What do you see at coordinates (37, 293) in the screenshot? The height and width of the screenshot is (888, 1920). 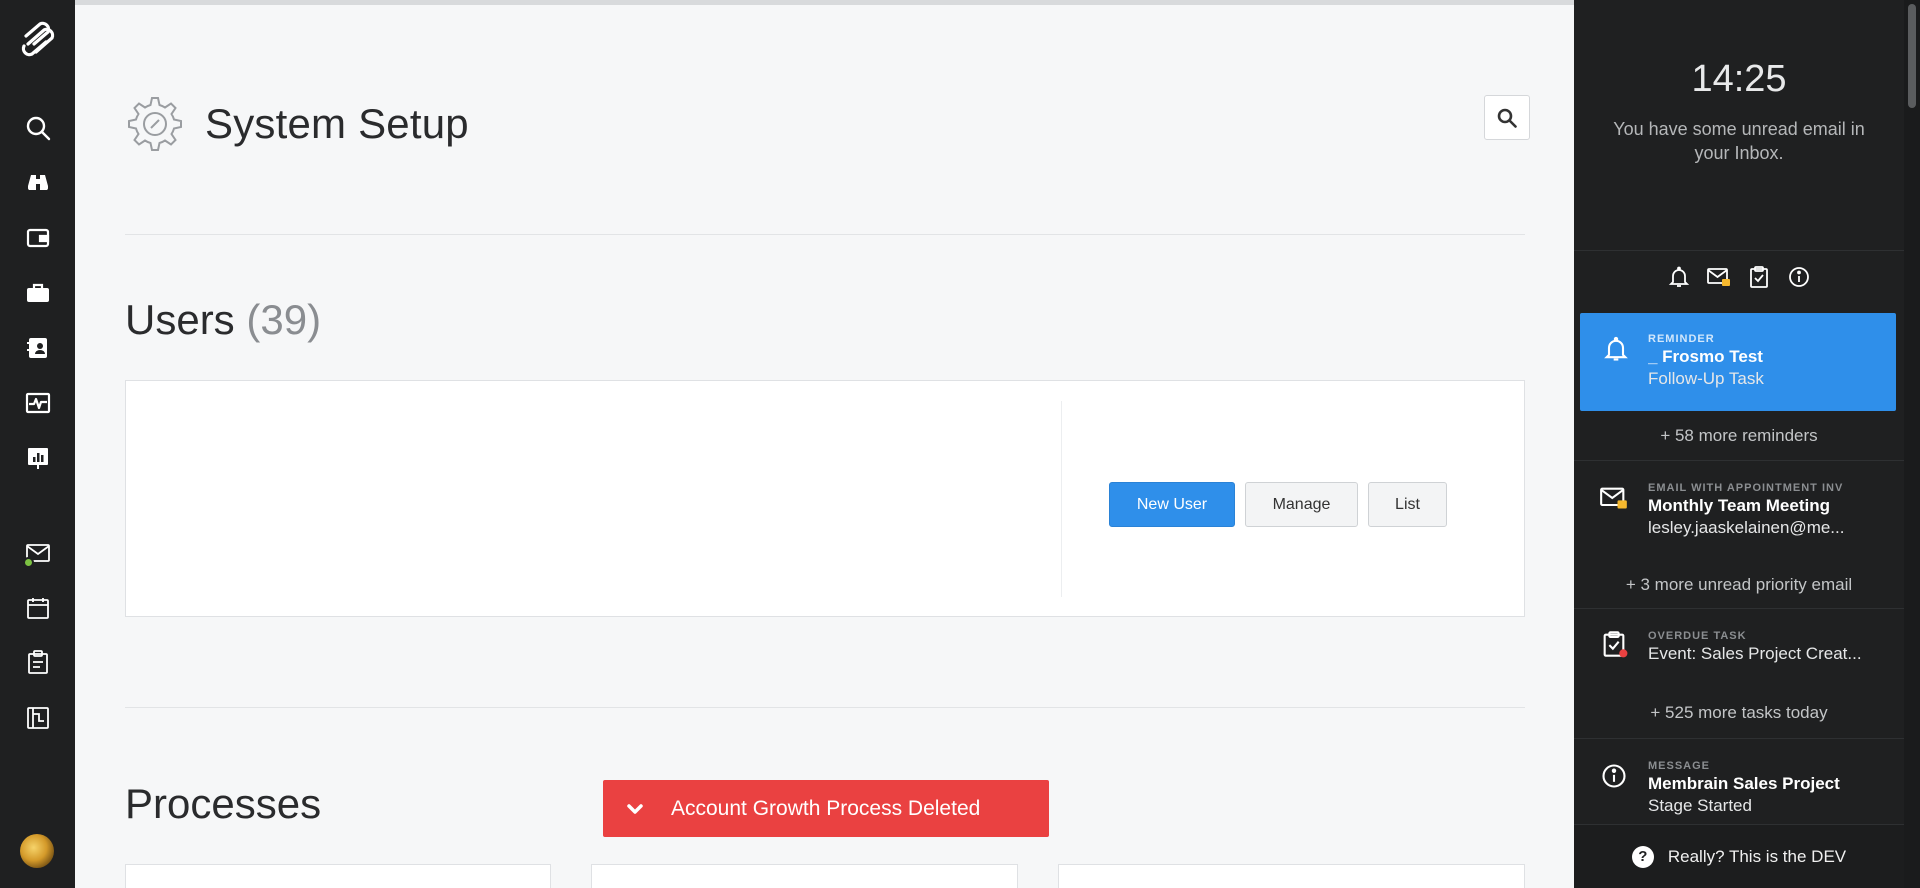 I see `briefcase-icon` at bounding box center [37, 293].